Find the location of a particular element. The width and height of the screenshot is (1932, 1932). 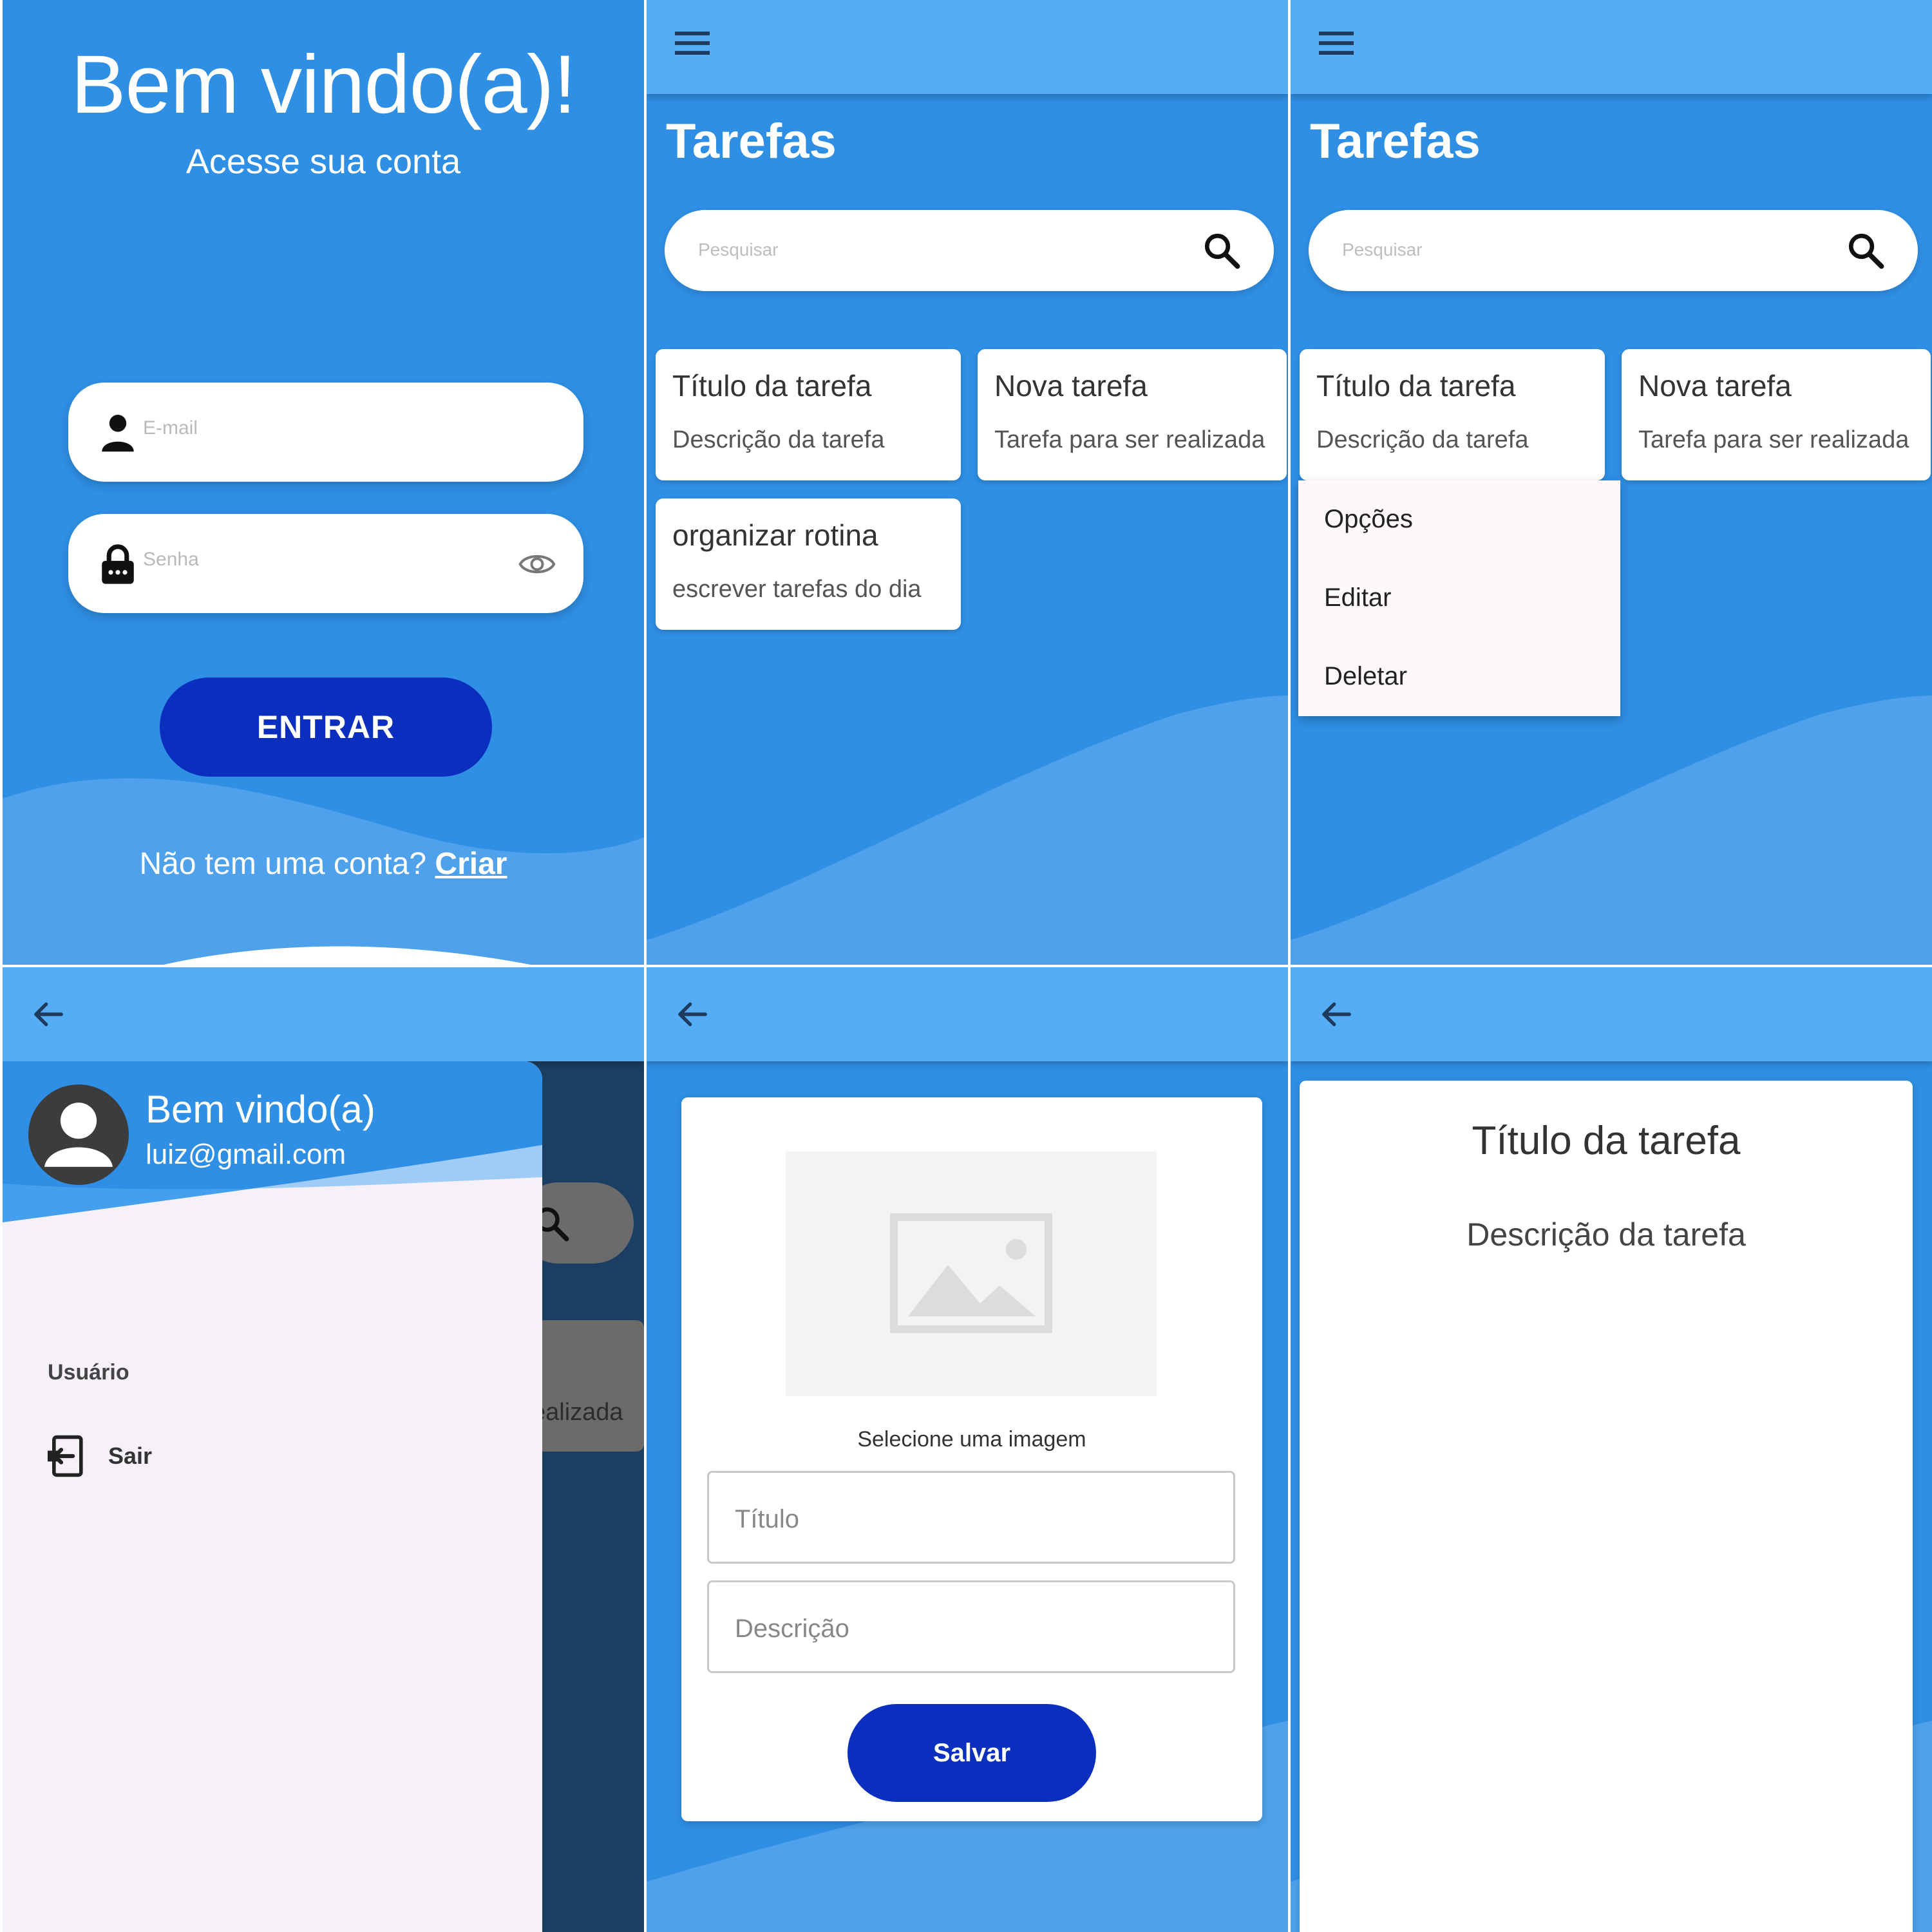

save-button: Salvar is located at coordinates (972, 1753).